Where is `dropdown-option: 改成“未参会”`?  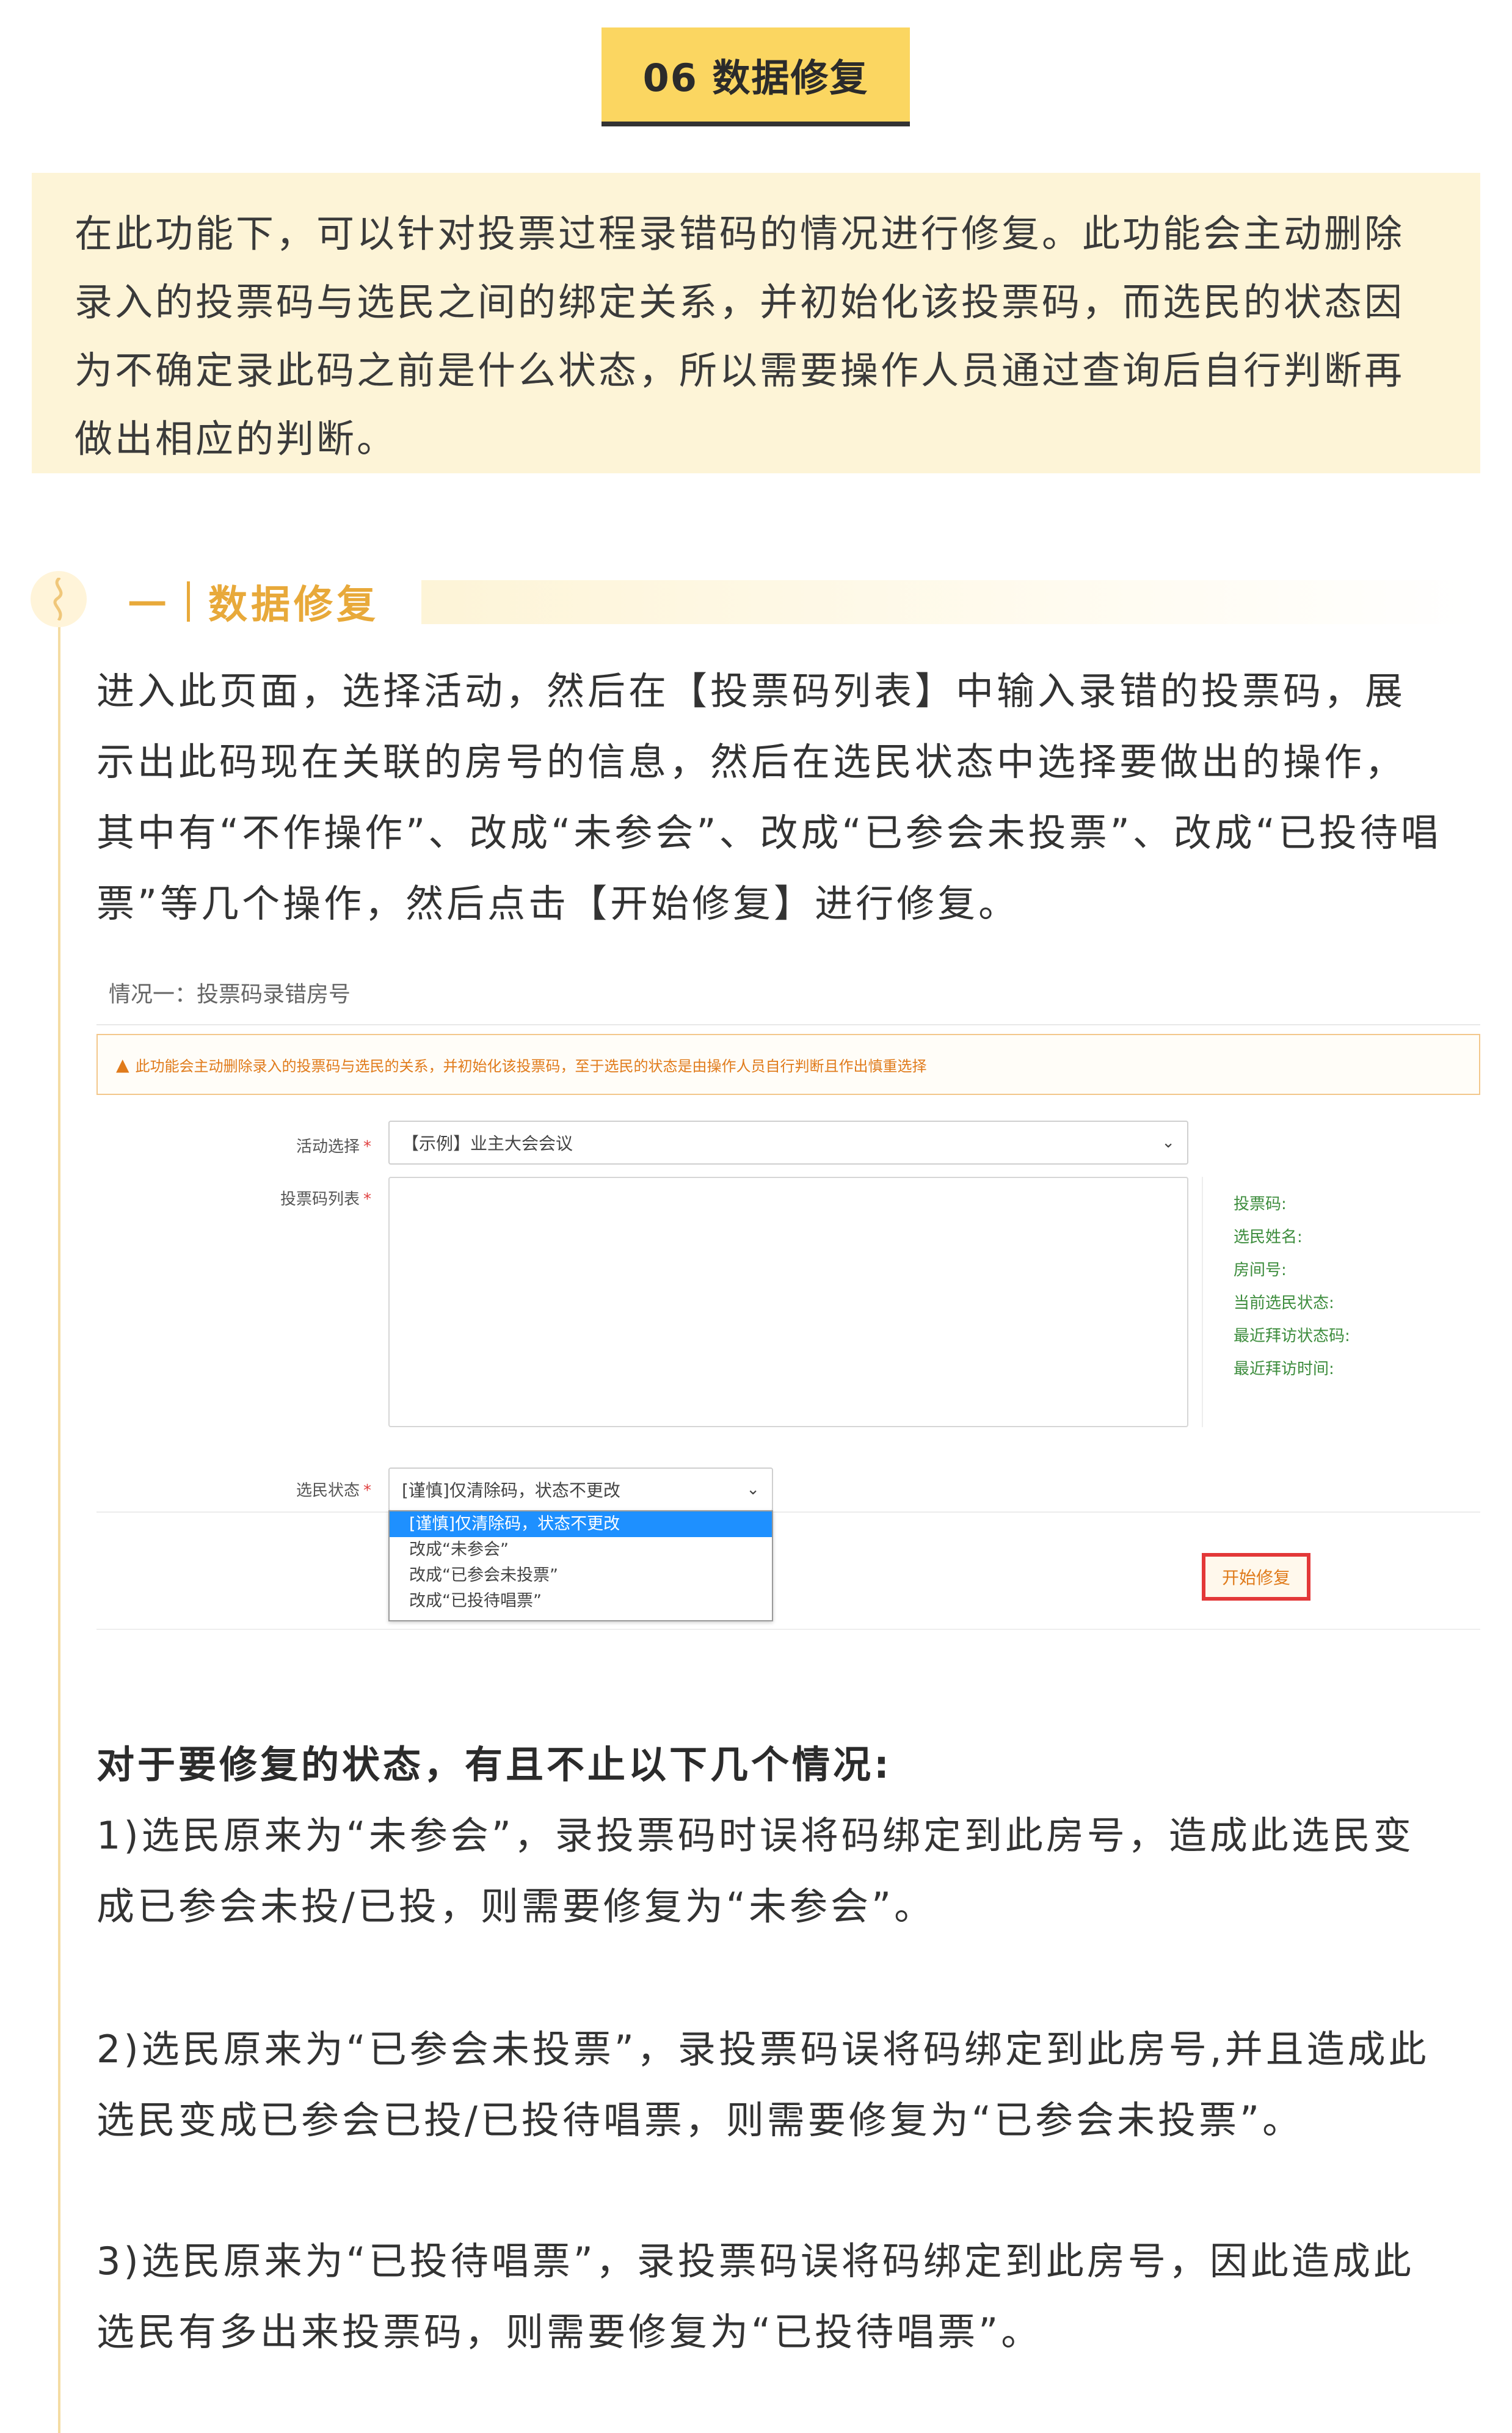
dropdown-option: 改成“未参会” is located at coordinates (581, 1550).